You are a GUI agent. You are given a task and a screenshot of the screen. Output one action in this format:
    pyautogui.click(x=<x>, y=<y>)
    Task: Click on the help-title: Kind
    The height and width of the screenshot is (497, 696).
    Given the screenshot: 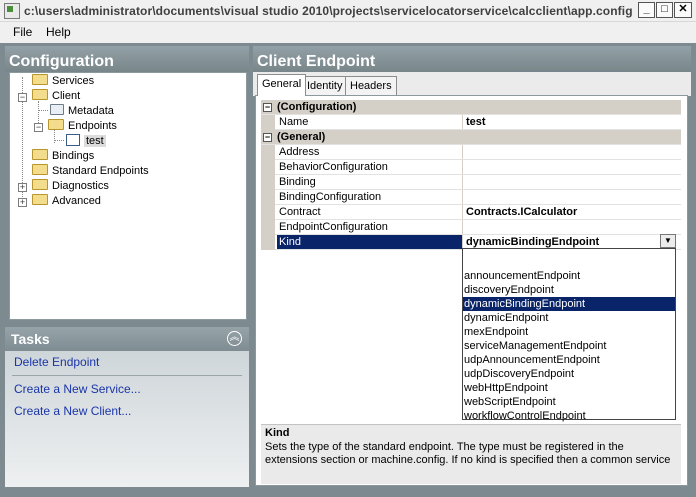 What is the action you would take?
    pyautogui.click(x=277, y=433)
    